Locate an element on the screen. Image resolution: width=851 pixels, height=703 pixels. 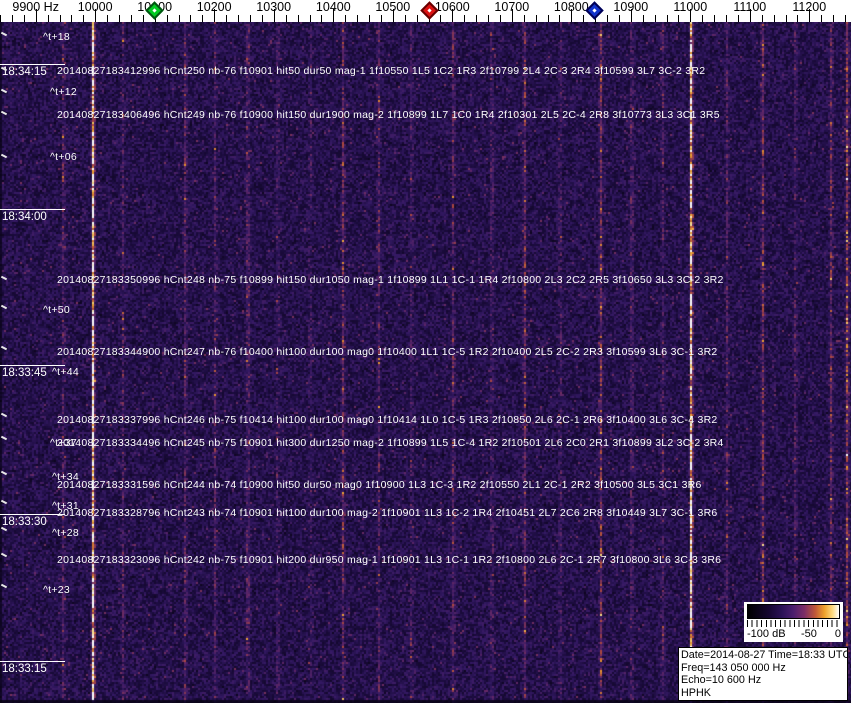
info-station-id: HPHK is located at coordinates (696, 692).